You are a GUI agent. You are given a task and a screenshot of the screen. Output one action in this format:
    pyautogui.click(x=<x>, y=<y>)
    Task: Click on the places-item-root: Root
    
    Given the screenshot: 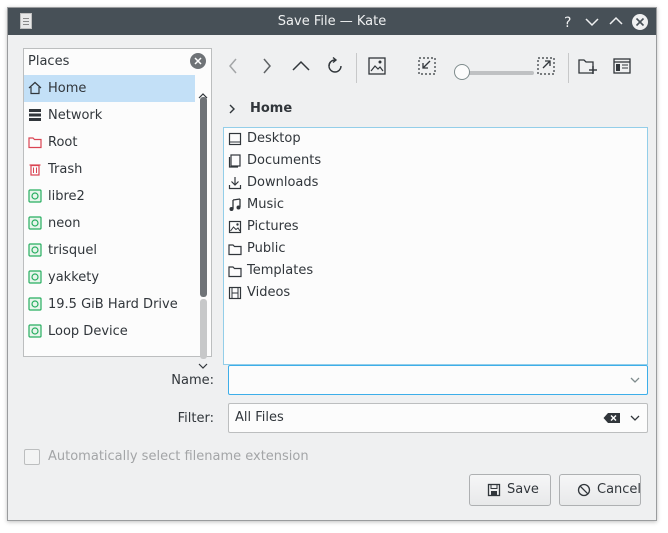 What is the action you would take?
    pyautogui.click(x=109, y=142)
    